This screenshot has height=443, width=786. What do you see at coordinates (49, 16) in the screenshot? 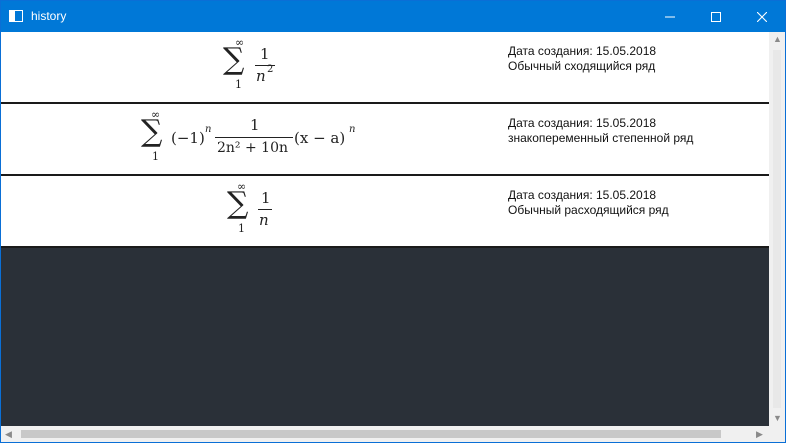
I see `window-title: history` at bounding box center [49, 16].